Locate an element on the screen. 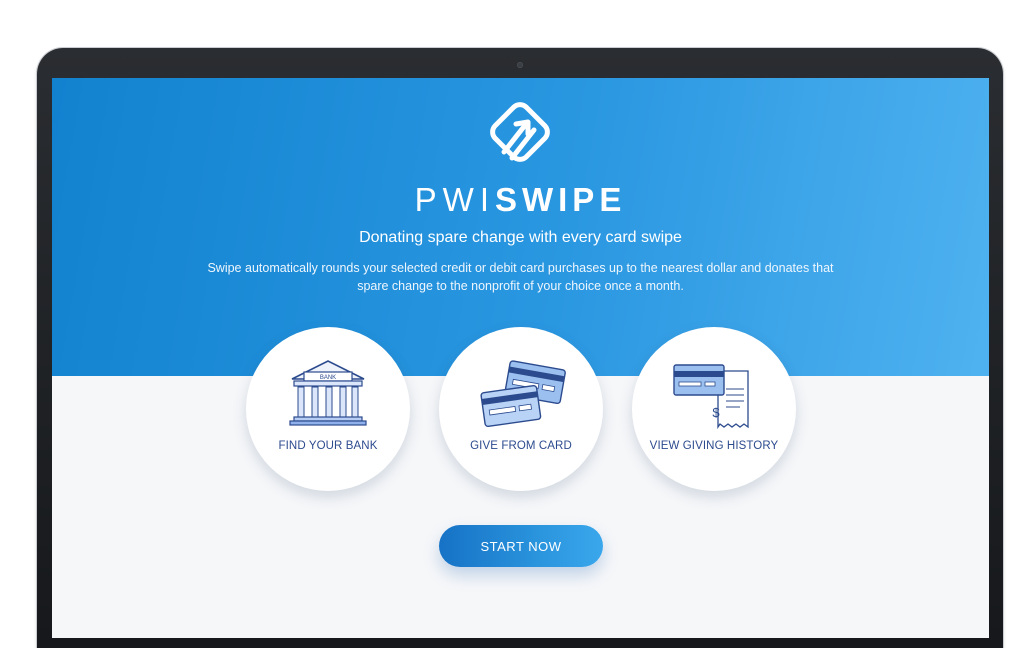 The width and height of the screenshot is (1031, 648). webcam is located at coordinates (520, 65).